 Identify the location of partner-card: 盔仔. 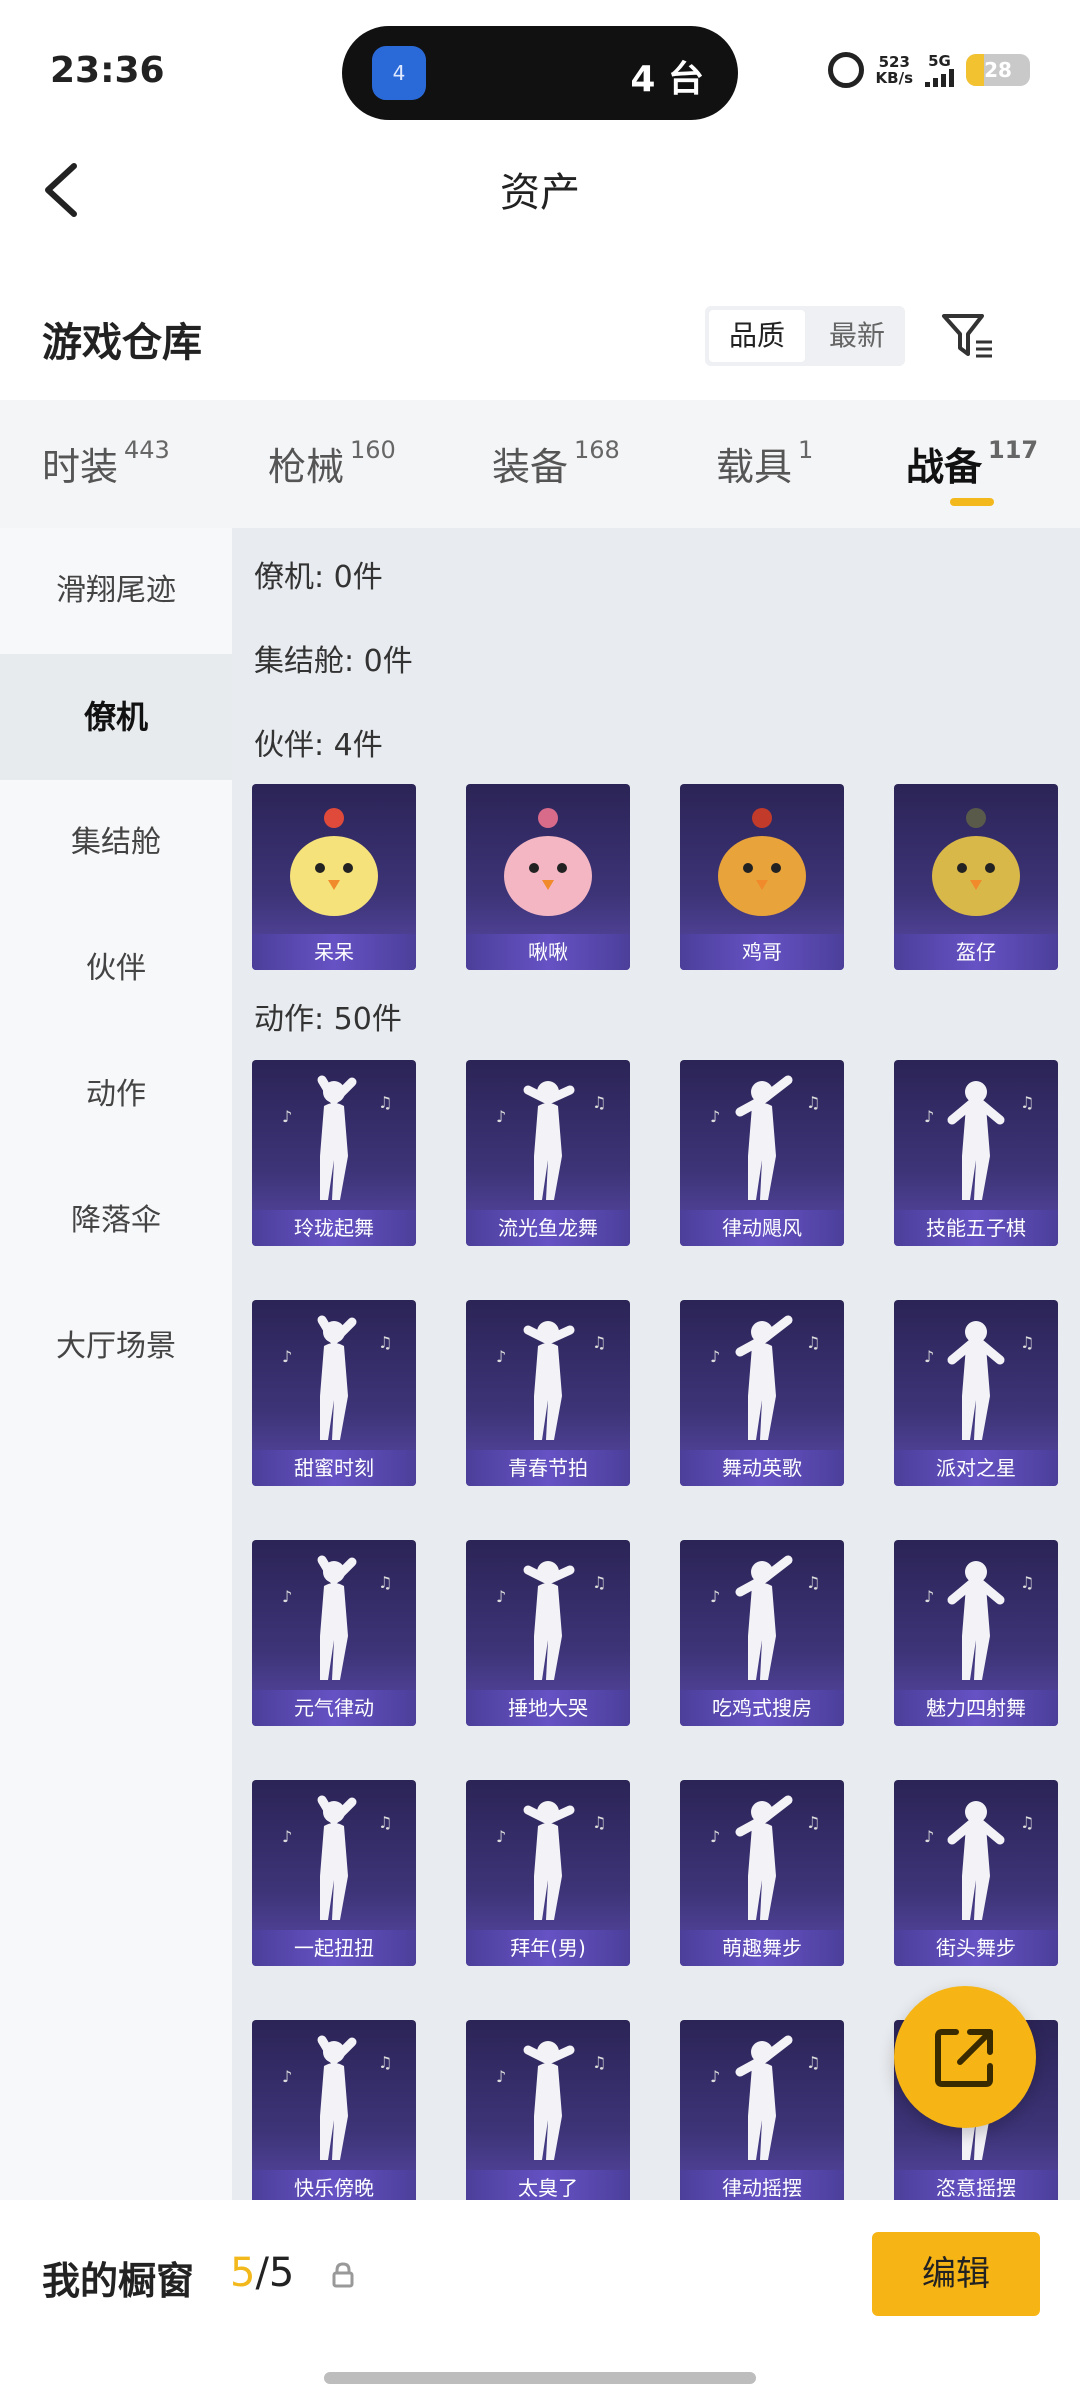
(976, 877).